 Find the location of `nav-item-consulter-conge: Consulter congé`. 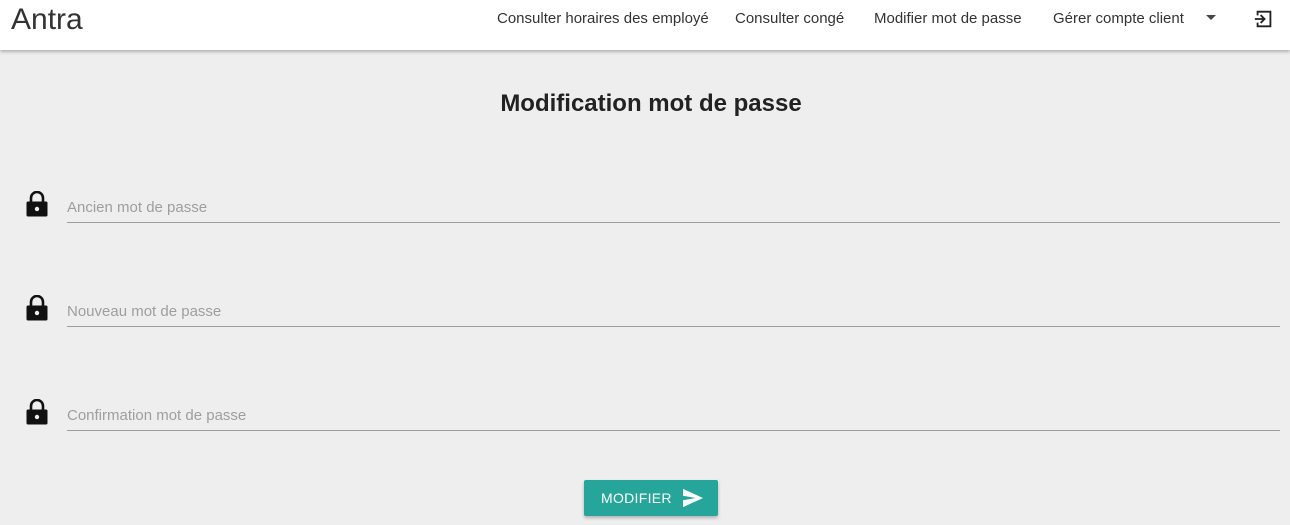

nav-item-consulter-conge: Consulter congé is located at coordinates (789, 19).